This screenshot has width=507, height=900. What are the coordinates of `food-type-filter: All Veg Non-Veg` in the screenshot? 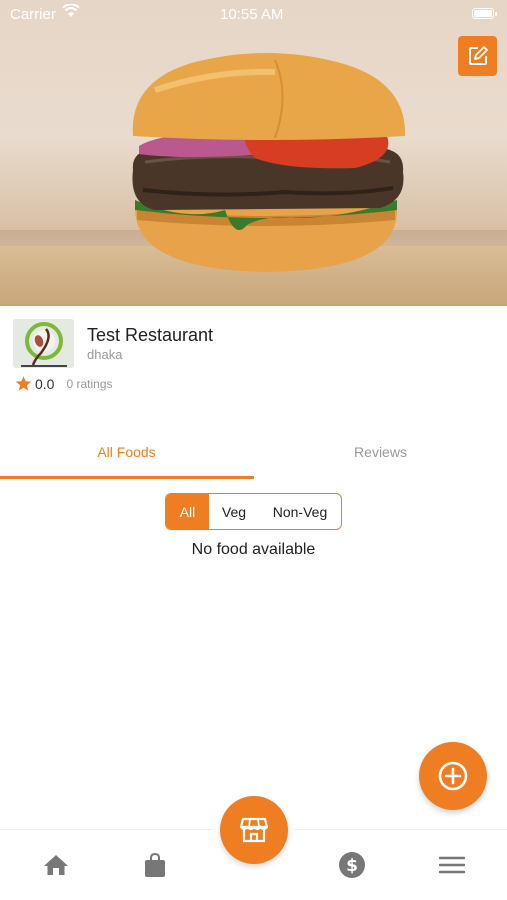 It's located at (253, 511).